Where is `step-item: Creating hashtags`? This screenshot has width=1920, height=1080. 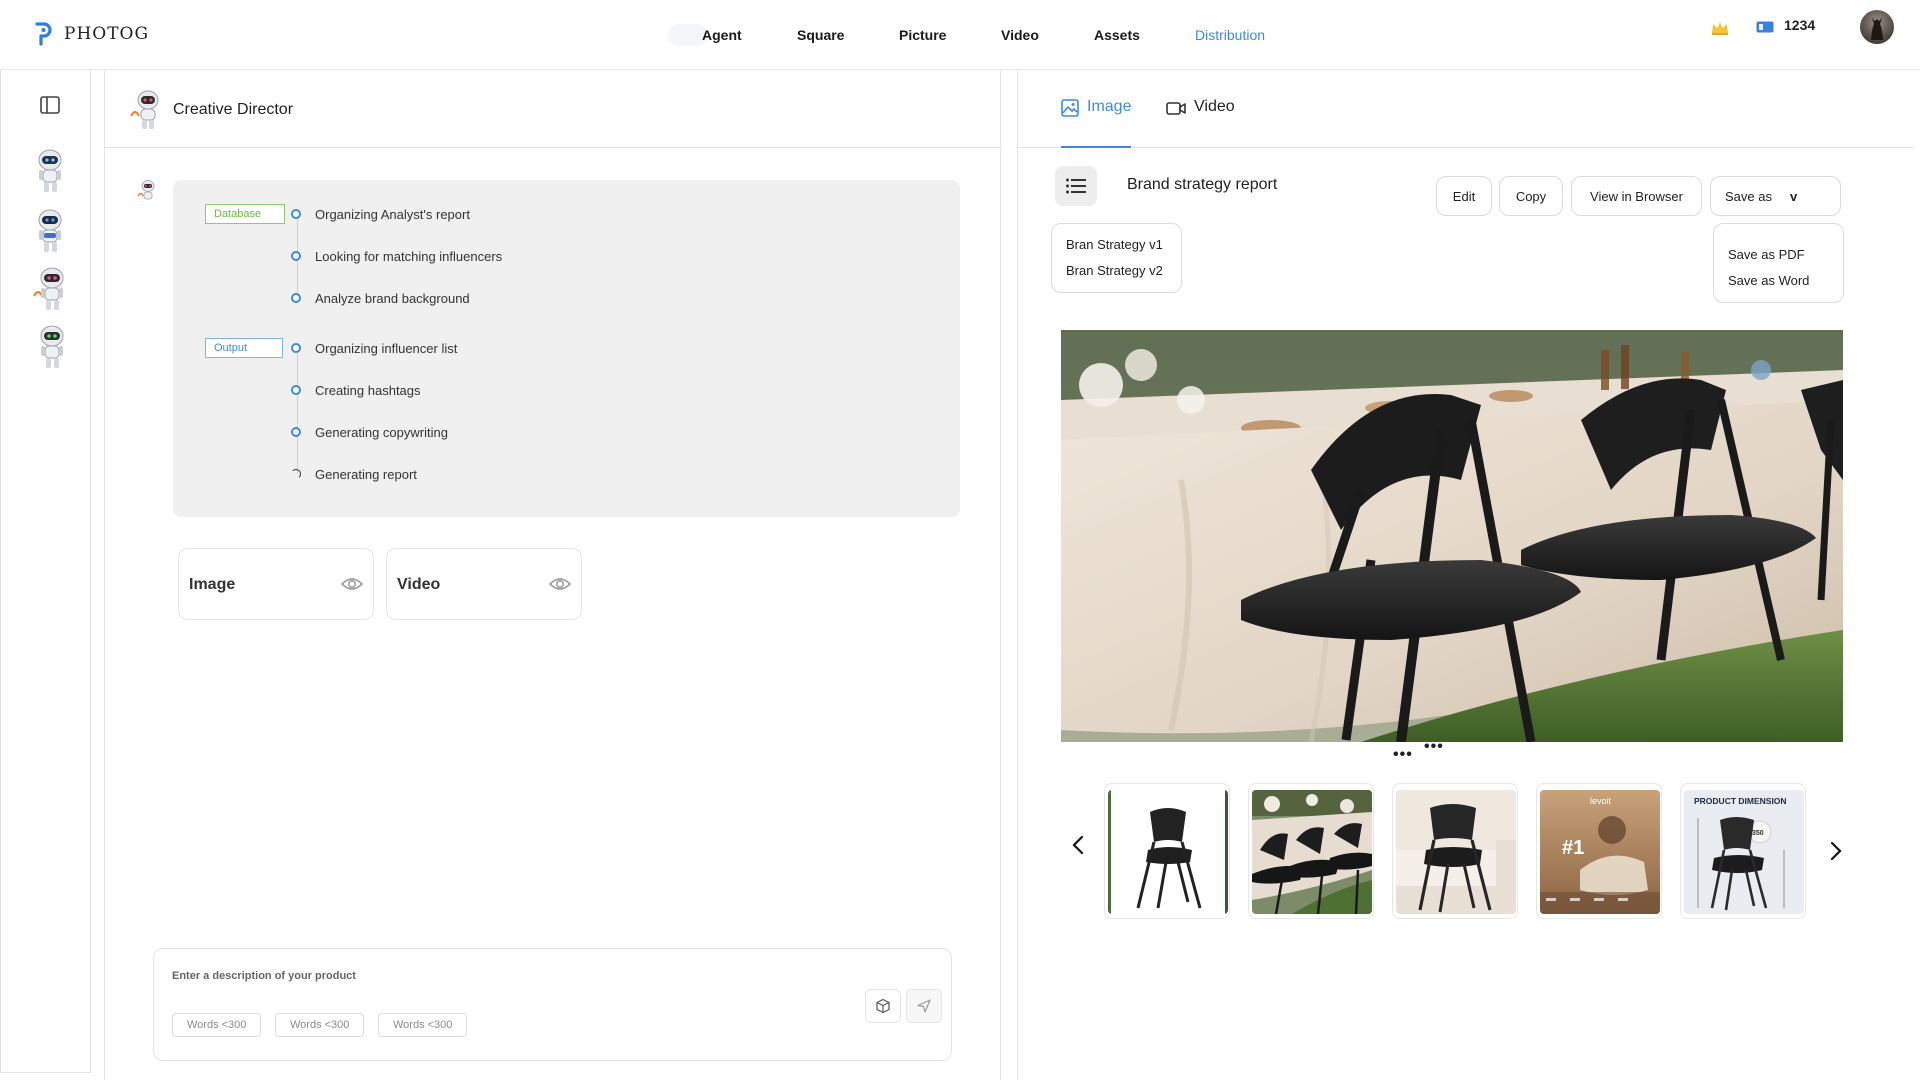 step-item: Creating hashtags is located at coordinates (356, 390).